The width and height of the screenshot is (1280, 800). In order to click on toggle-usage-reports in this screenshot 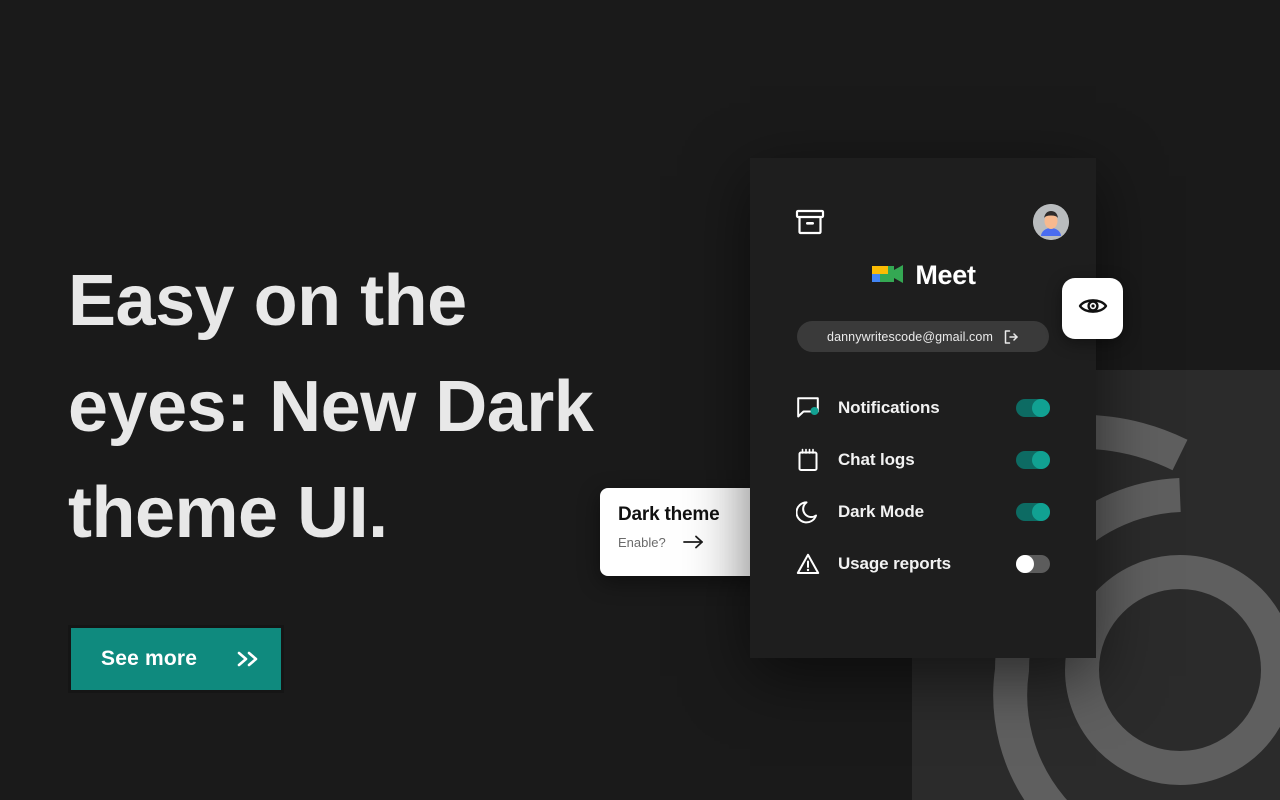, I will do `click(1033, 564)`.